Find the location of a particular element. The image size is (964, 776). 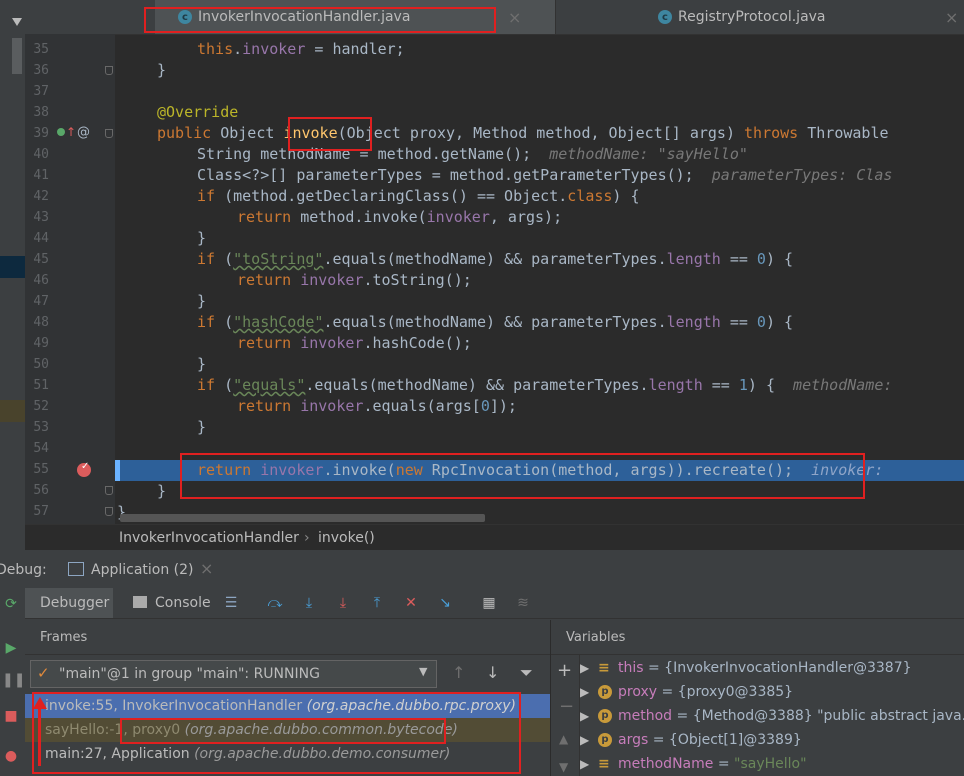

breadcrumb-method: invoke() is located at coordinates (346, 538).